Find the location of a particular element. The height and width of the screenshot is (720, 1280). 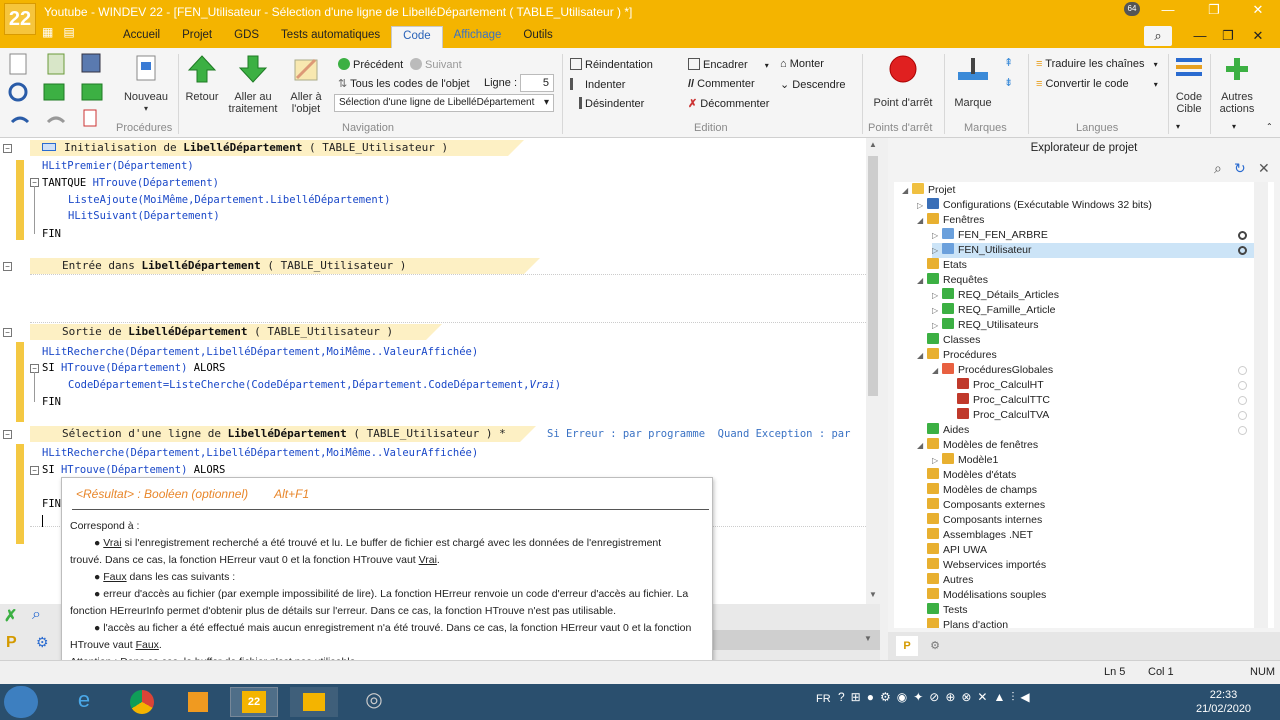

obs-icon: ◎ is located at coordinates (374, 702).